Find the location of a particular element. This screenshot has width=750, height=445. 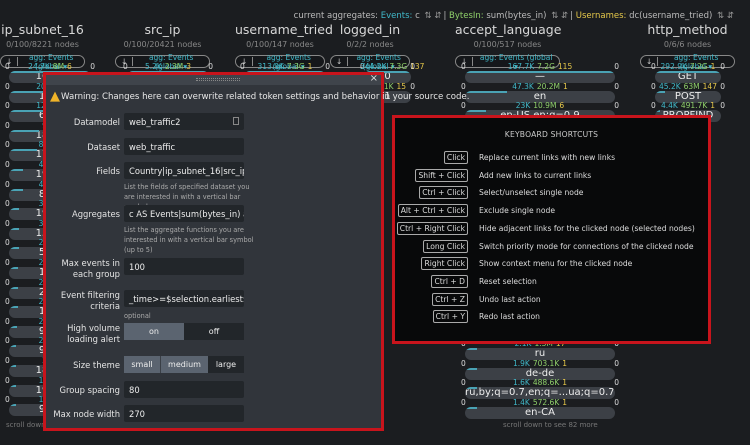

events-value: 1.4K is located at coordinates (521, 402).